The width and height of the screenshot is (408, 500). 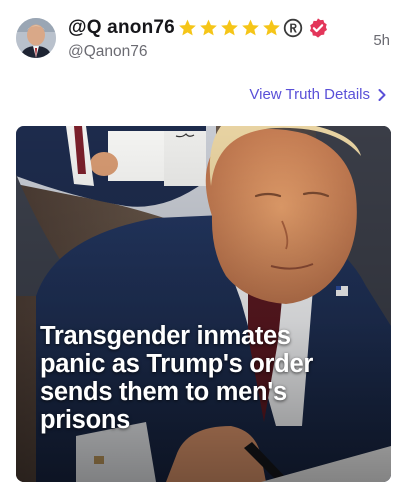 What do you see at coordinates (318, 28) in the screenshot?
I see `verified-badge-icon` at bounding box center [318, 28].